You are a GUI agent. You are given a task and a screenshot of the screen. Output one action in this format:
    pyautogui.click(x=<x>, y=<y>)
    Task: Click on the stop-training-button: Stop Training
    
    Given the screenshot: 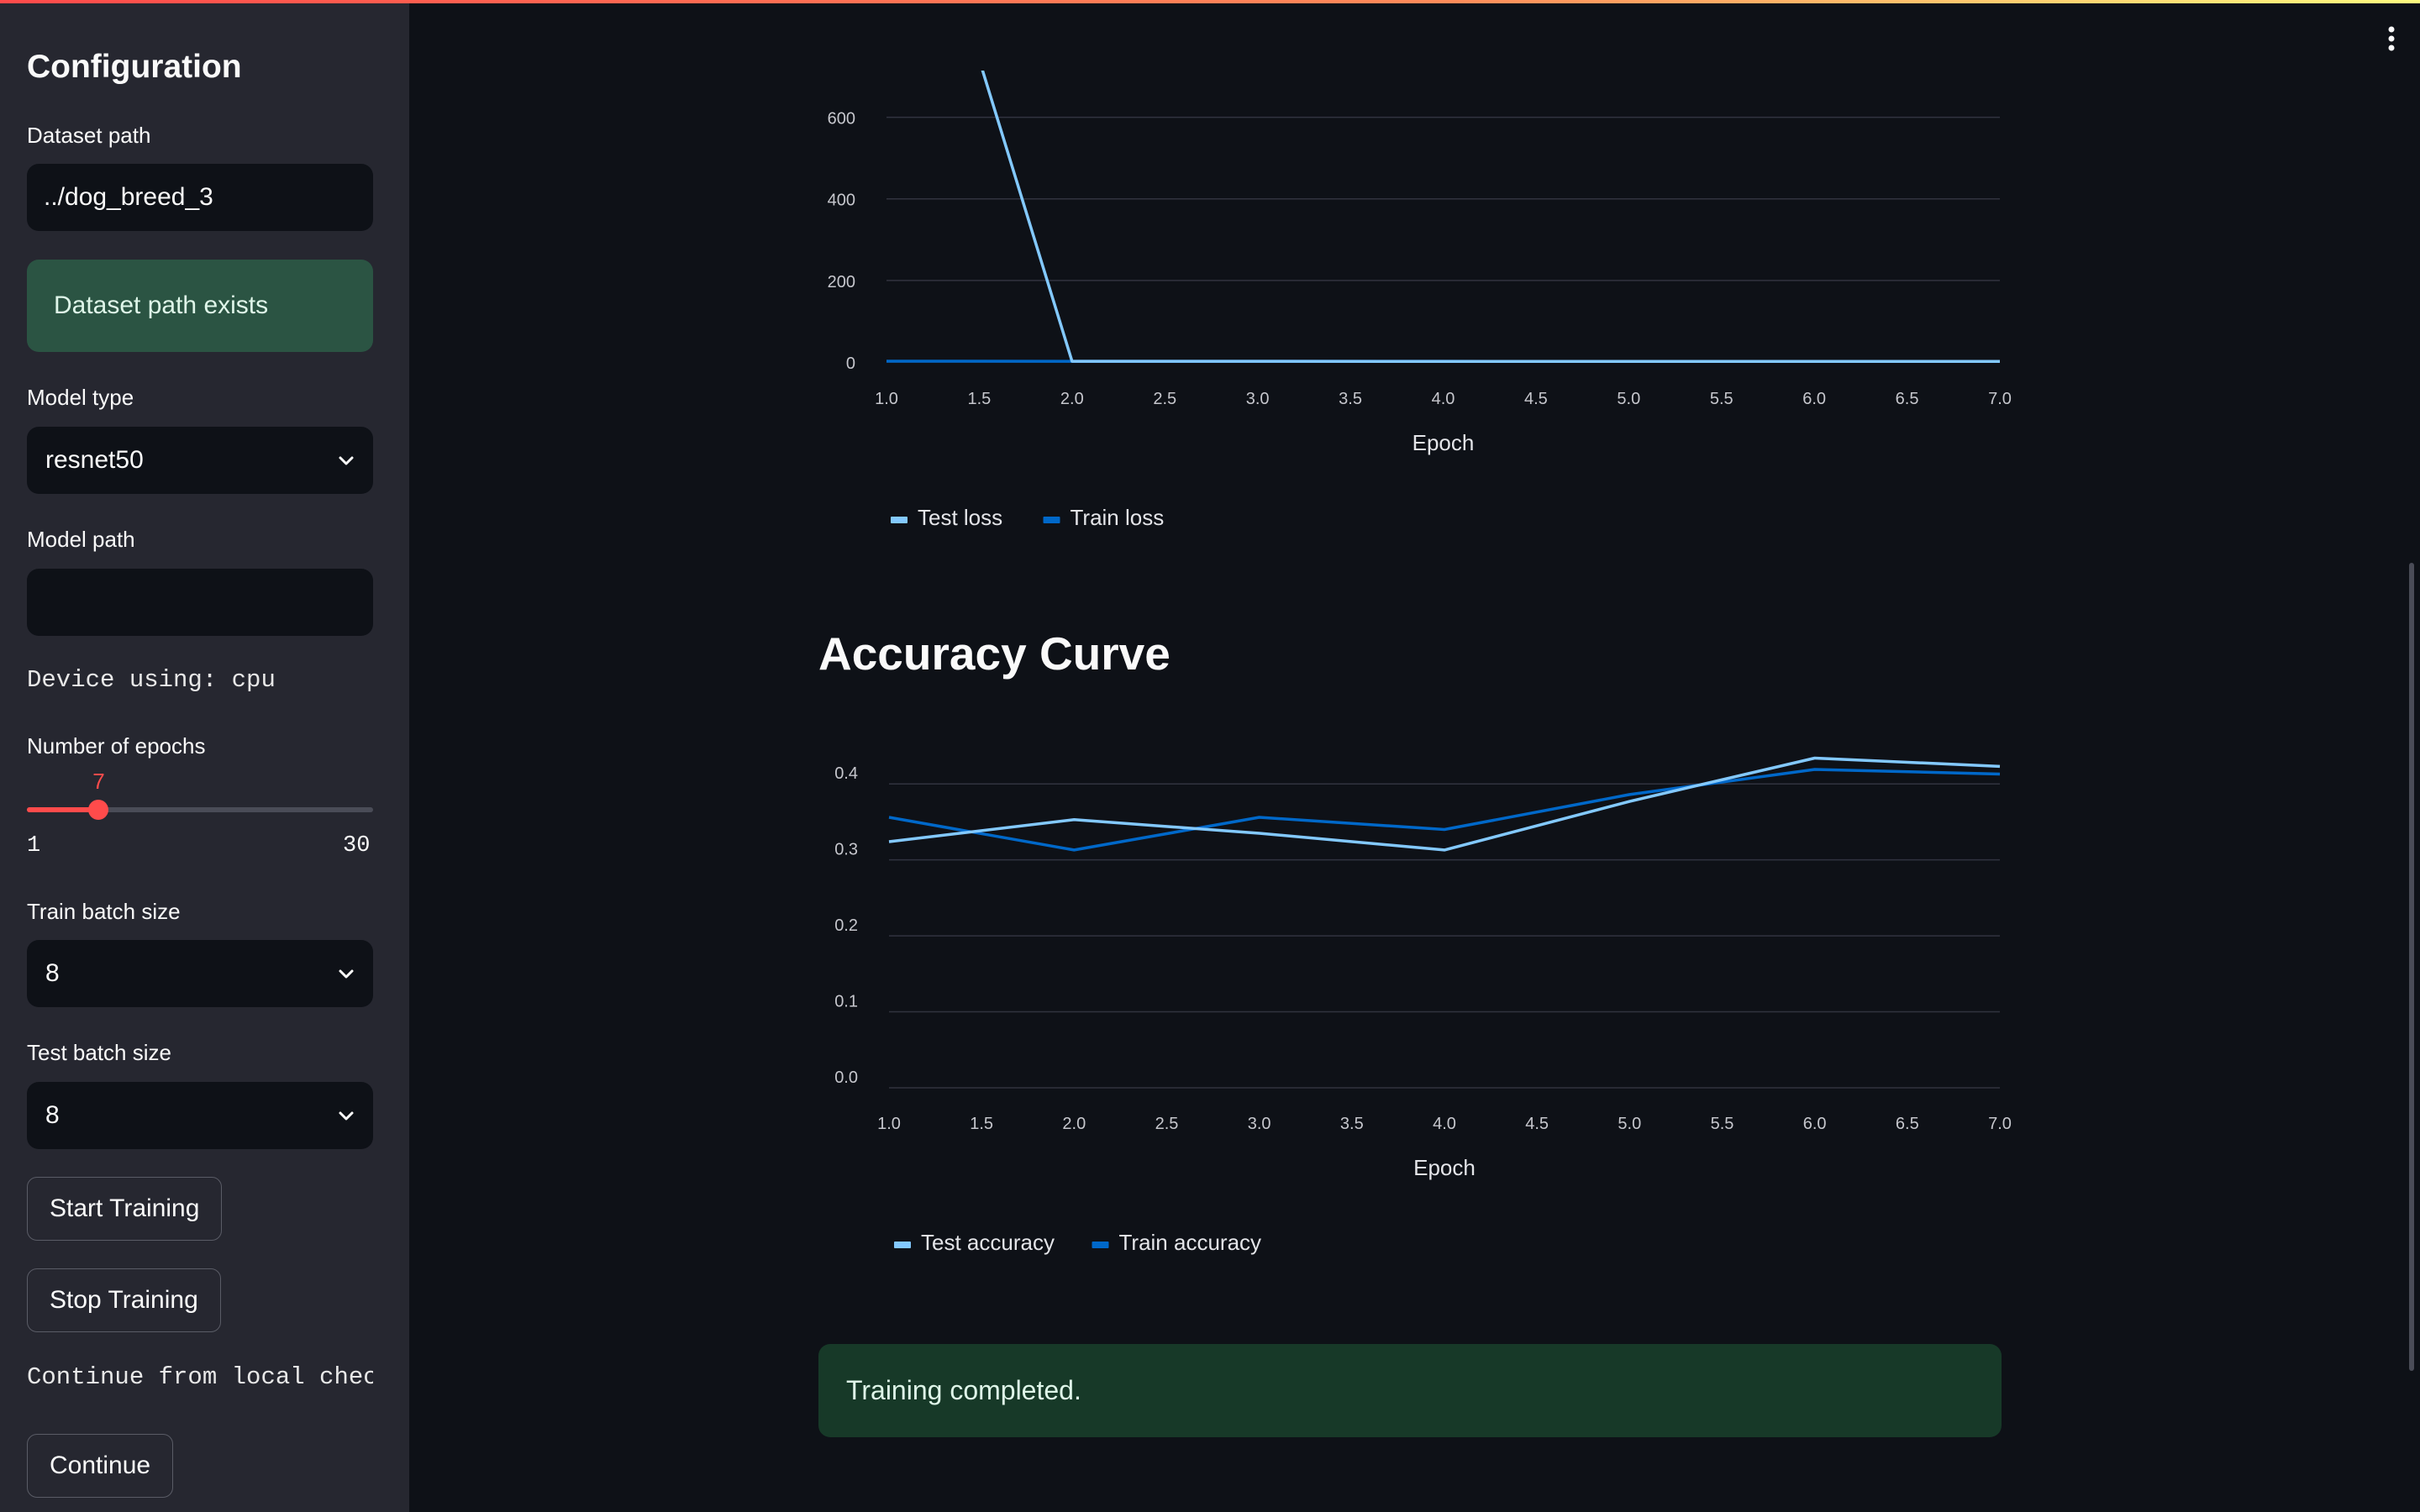 What is the action you would take?
    pyautogui.click(x=124, y=1300)
    